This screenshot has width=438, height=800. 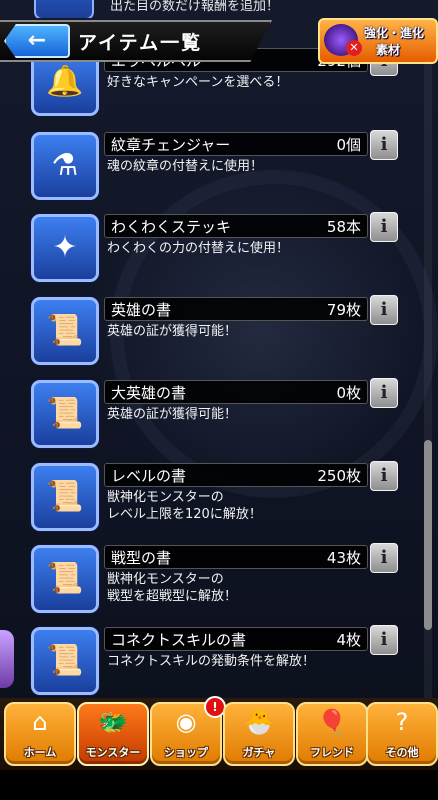 I want to click on item-row: 📜 英雄の書 79枚 英雄の証が獲得可能！ i, so click(x=210, y=334).